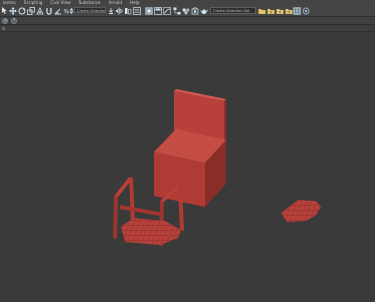 The height and width of the screenshot is (302, 375). What do you see at coordinates (195, 11) in the screenshot?
I see `render-setup-icon` at bounding box center [195, 11].